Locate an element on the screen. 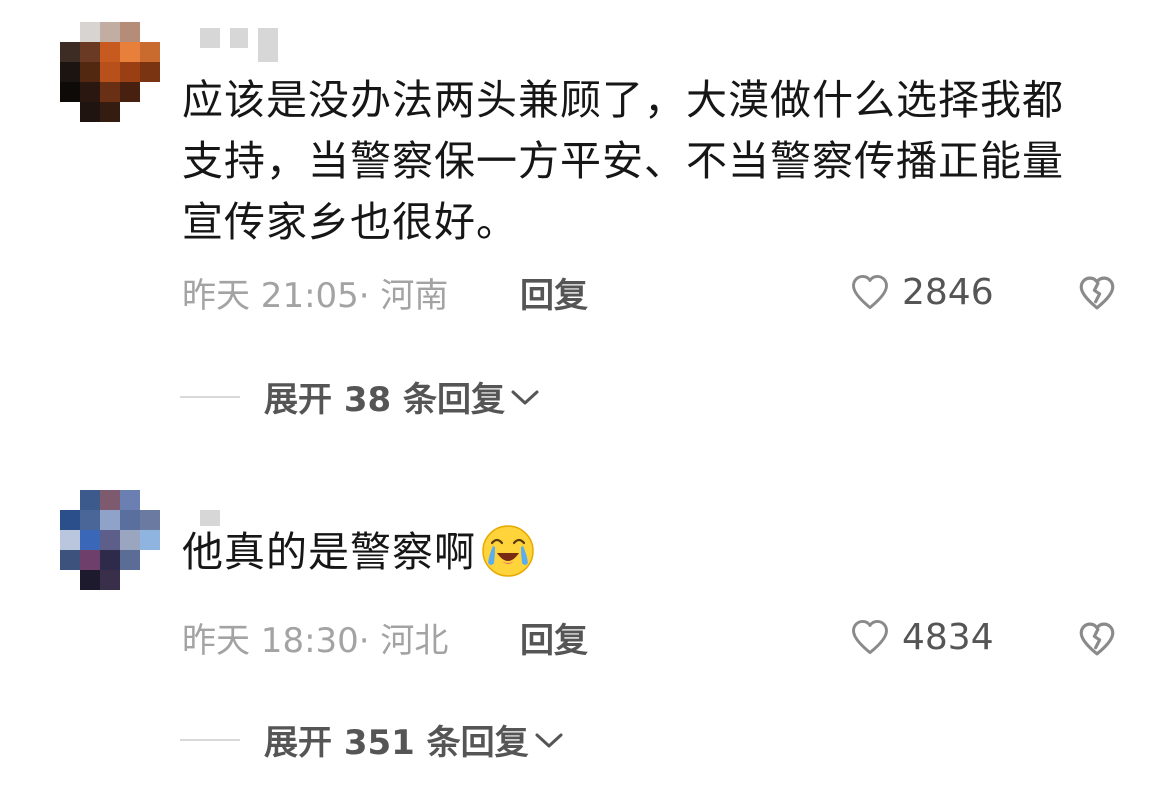 This screenshot has width=1170, height=800. like-button: 4834 is located at coordinates (921, 637).